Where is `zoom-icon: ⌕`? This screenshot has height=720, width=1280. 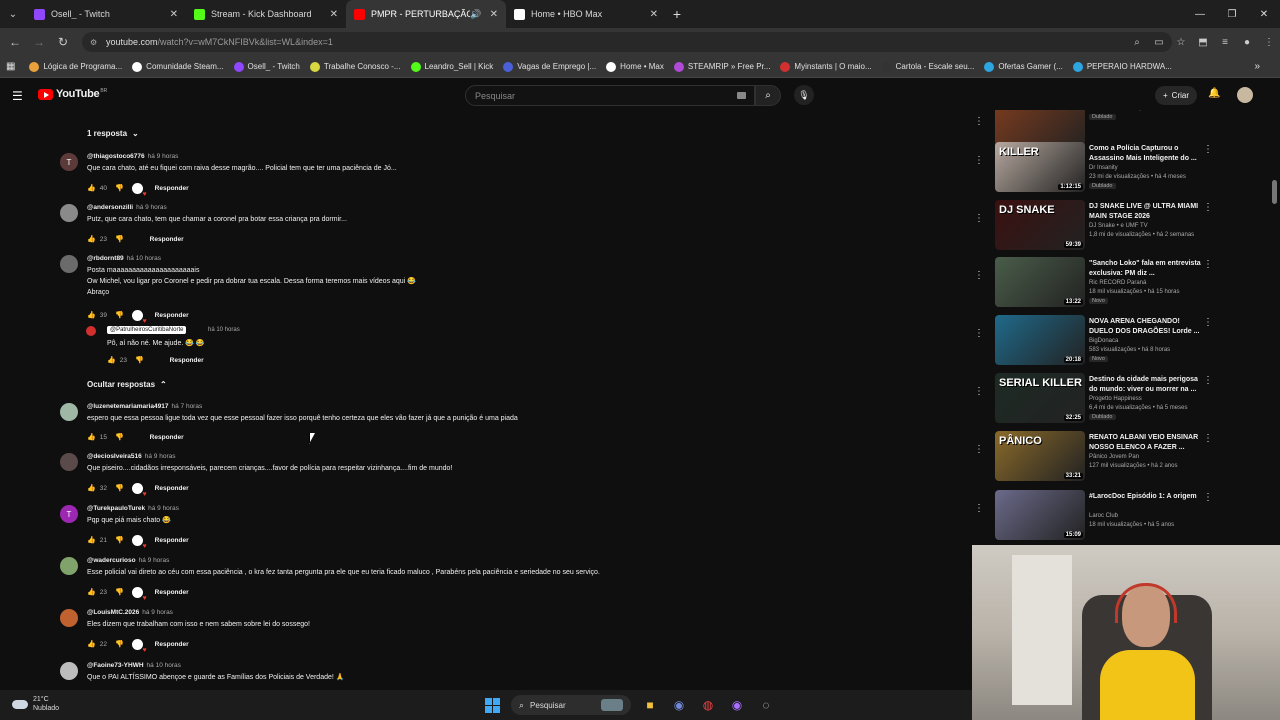
zoom-icon: ⌕ is located at coordinates (1137, 42).